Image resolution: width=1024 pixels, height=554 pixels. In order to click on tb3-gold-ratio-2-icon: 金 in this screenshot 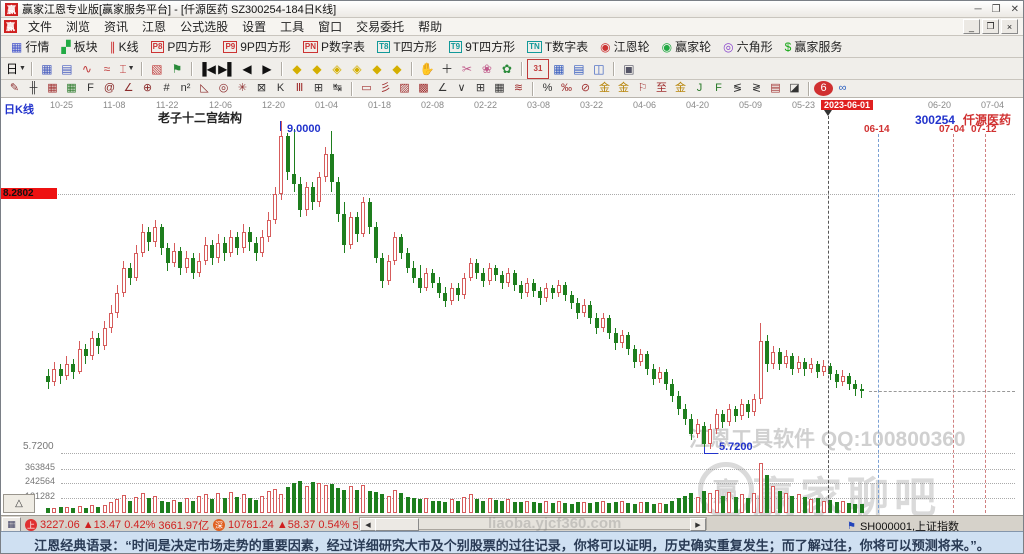, I will do `click(623, 88)`.